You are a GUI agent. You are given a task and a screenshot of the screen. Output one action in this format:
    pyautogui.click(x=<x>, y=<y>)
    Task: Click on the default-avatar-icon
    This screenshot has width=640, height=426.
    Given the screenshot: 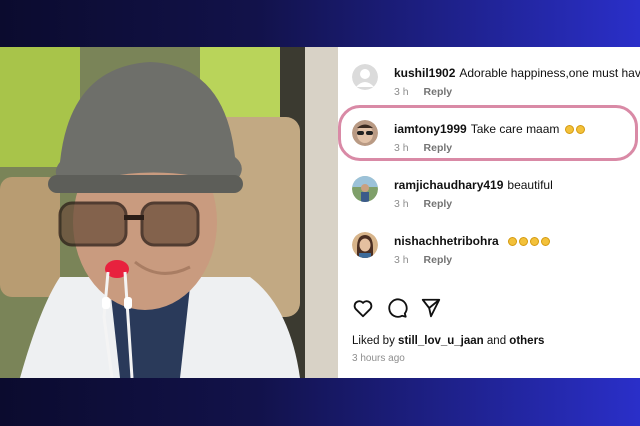 What is the action you would take?
    pyautogui.click(x=365, y=77)
    